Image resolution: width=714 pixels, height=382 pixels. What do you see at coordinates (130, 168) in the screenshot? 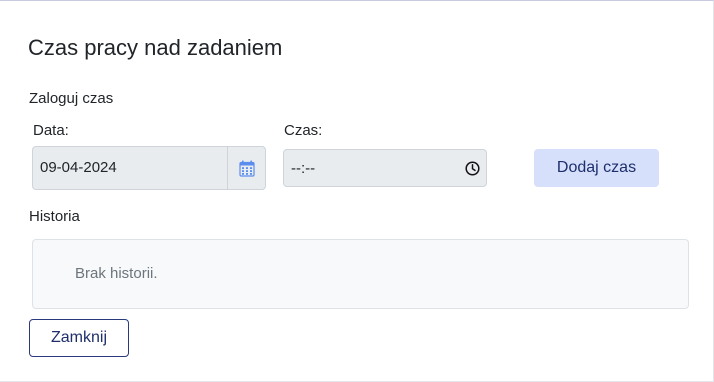
I see `date-input: 09-04-2024` at bounding box center [130, 168].